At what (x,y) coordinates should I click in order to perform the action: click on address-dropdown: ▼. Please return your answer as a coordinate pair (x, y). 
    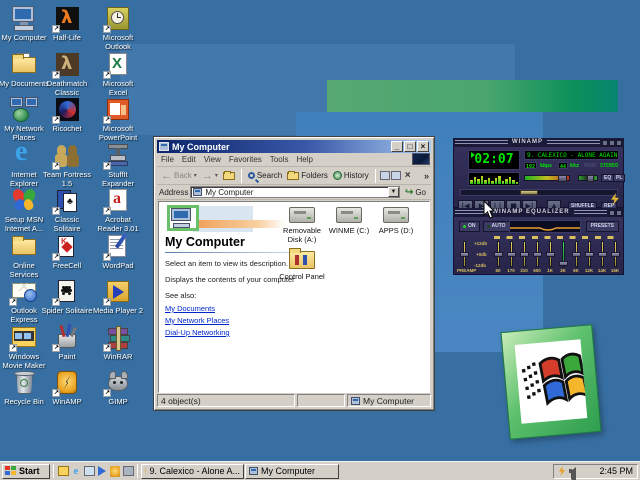
    Looking at the image, I should click on (393, 192).